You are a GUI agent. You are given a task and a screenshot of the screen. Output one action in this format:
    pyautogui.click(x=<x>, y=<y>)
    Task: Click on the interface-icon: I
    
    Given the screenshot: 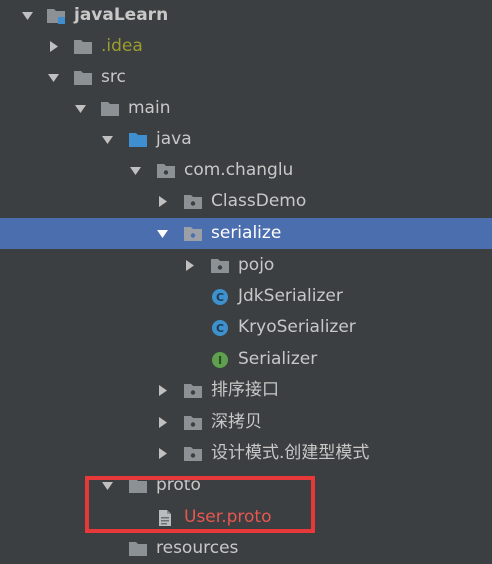 What is the action you would take?
    pyautogui.click(x=220, y=360)
    